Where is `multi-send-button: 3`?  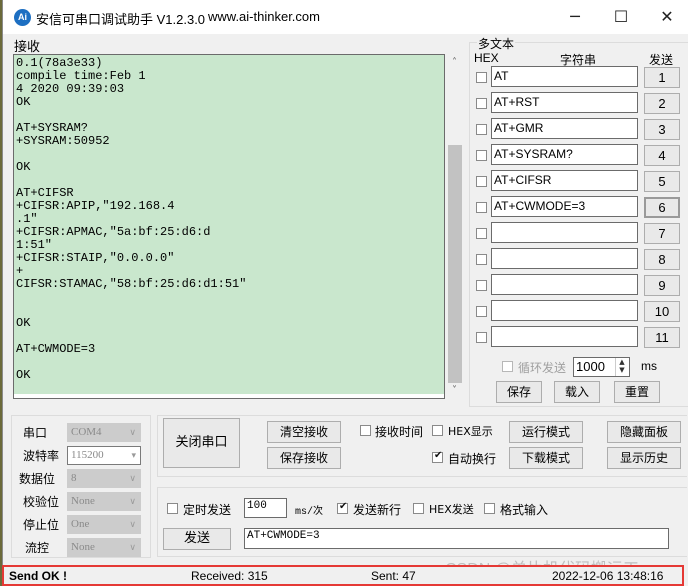
multi-send-button: 3 is located at coordinates (662, 129).